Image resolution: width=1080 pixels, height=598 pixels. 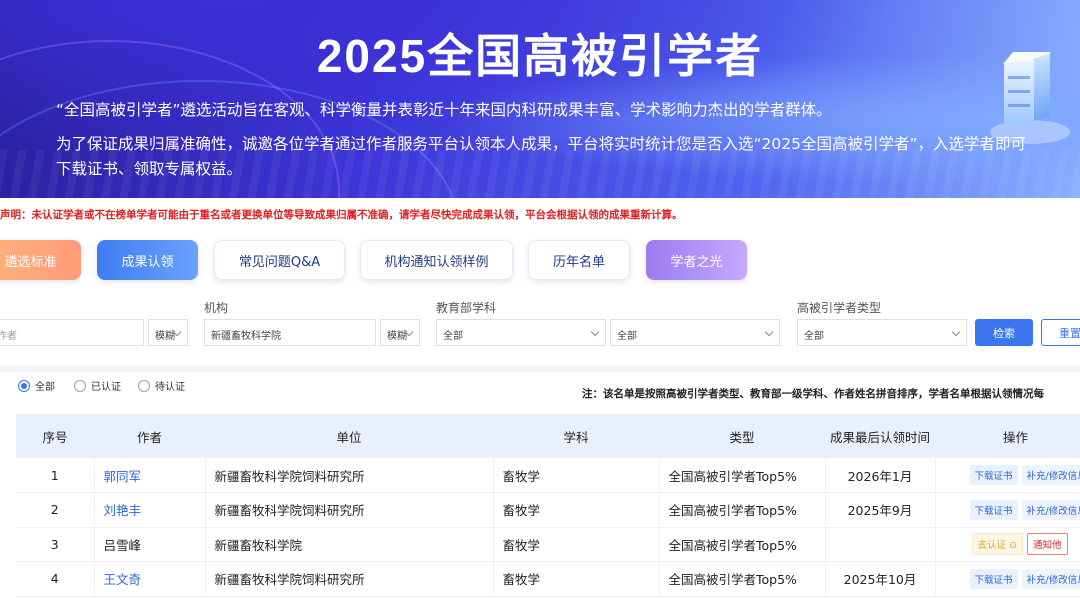 I want to click on nav-past-lists: 历年名单, so click(x=579, y=260).